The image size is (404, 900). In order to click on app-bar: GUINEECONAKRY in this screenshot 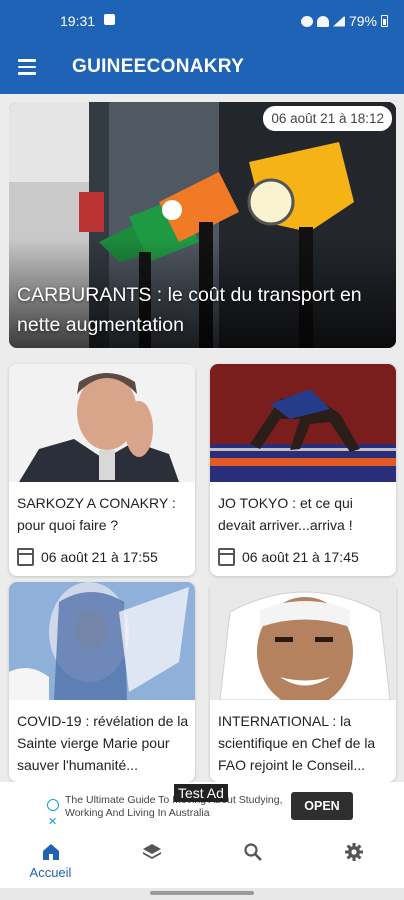, I will do `click(202, 67)`.